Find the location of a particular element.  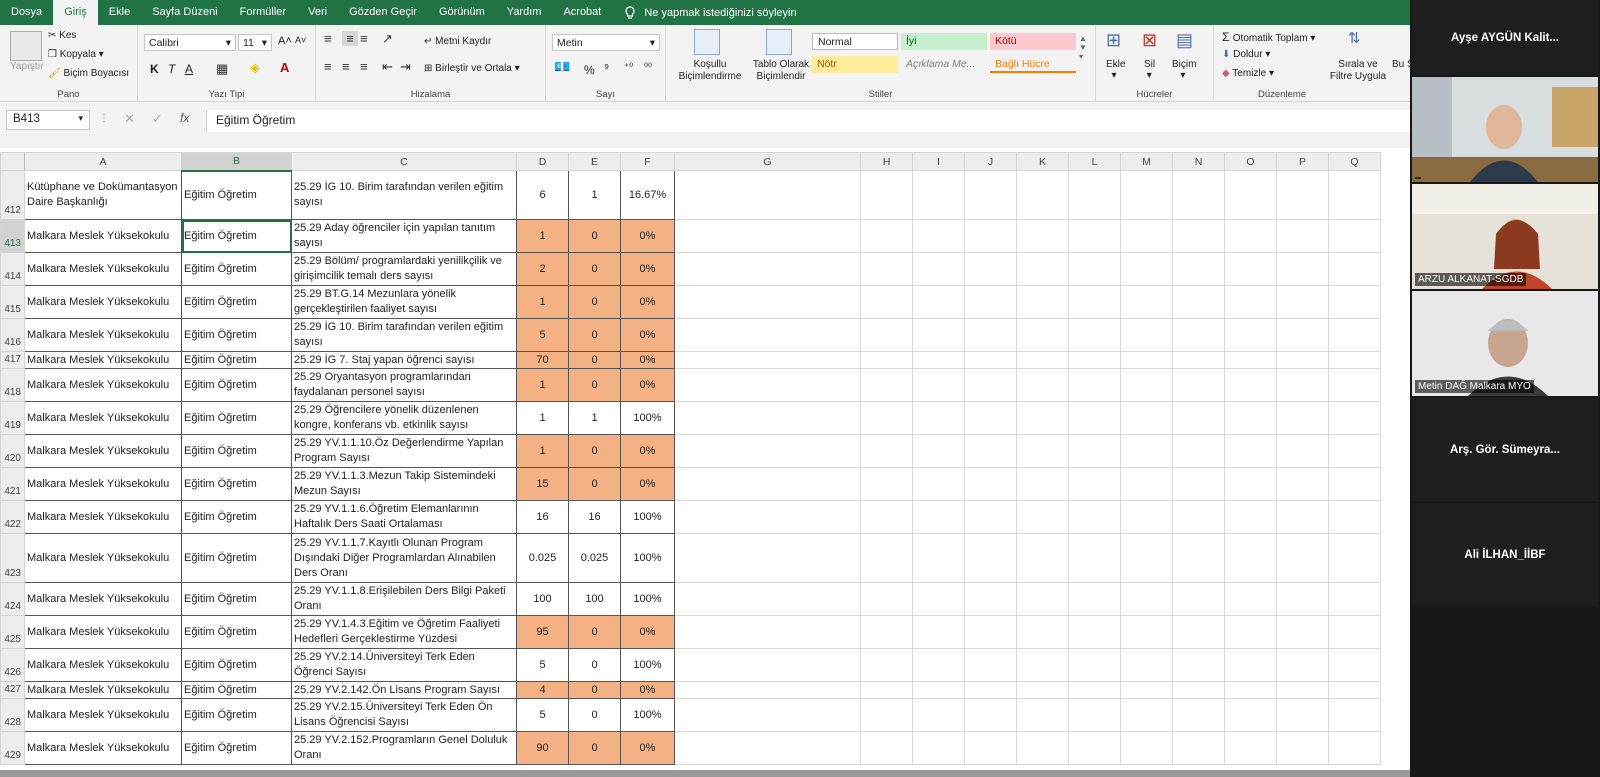

column-header: I is located at coordinates (938, 161).